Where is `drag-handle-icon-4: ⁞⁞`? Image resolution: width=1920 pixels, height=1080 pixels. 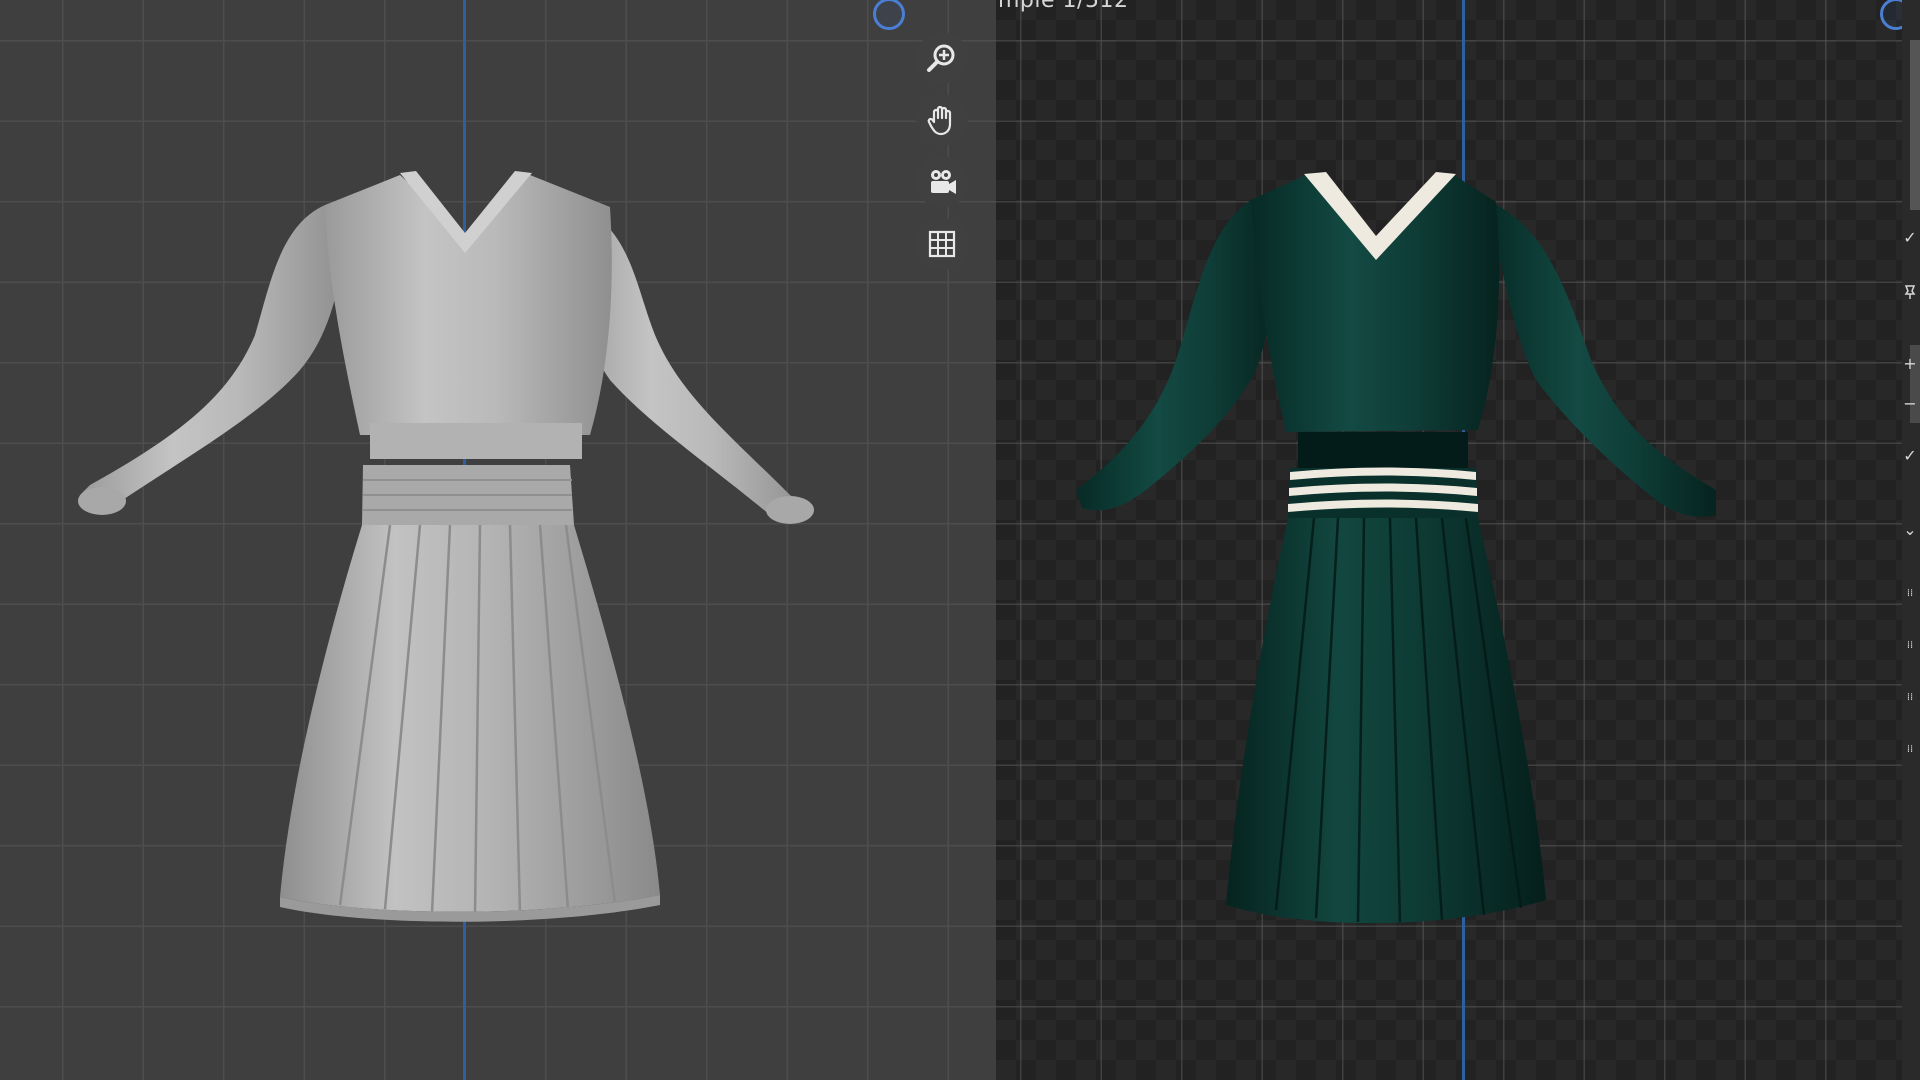
drag-handle-icon-4: ⁞⁞ is located at coordinates (1910, 750).